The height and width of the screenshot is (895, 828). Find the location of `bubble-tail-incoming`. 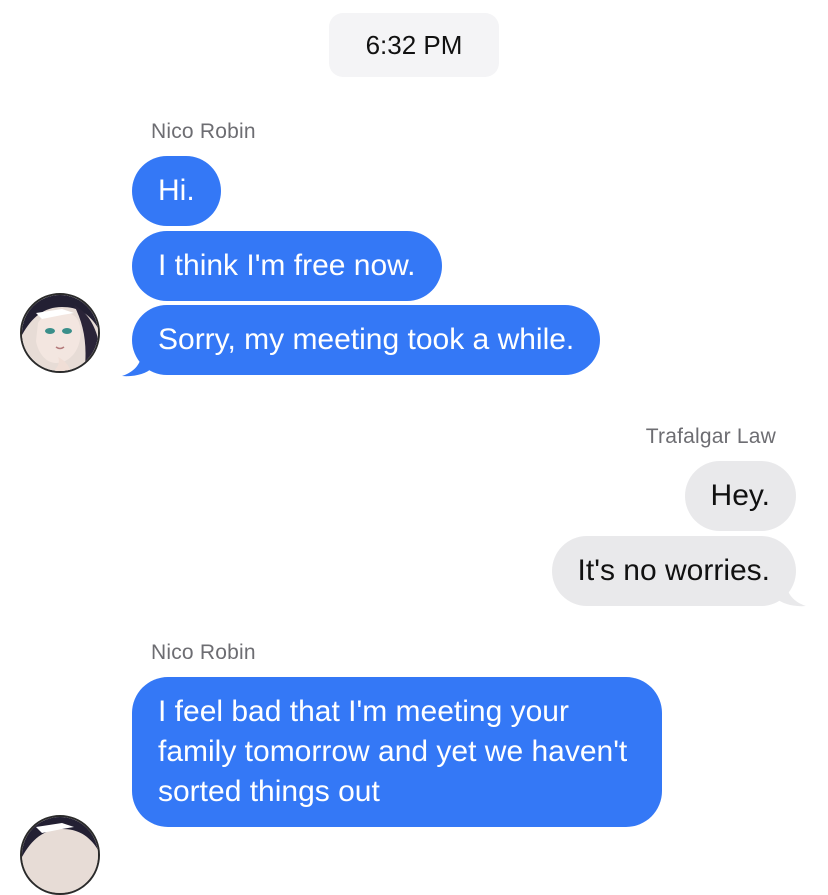

bubble-tail-incoming is located at coordinates (137, 363).